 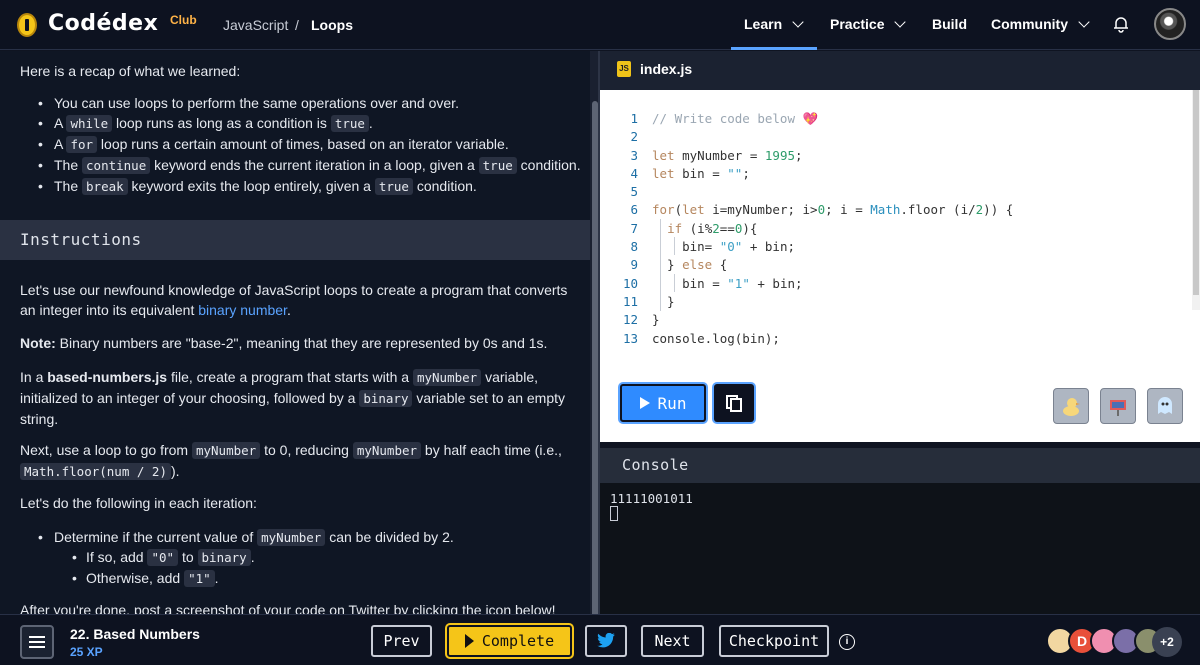 I want to click on line-number: 2, so click(x=634, y=137).